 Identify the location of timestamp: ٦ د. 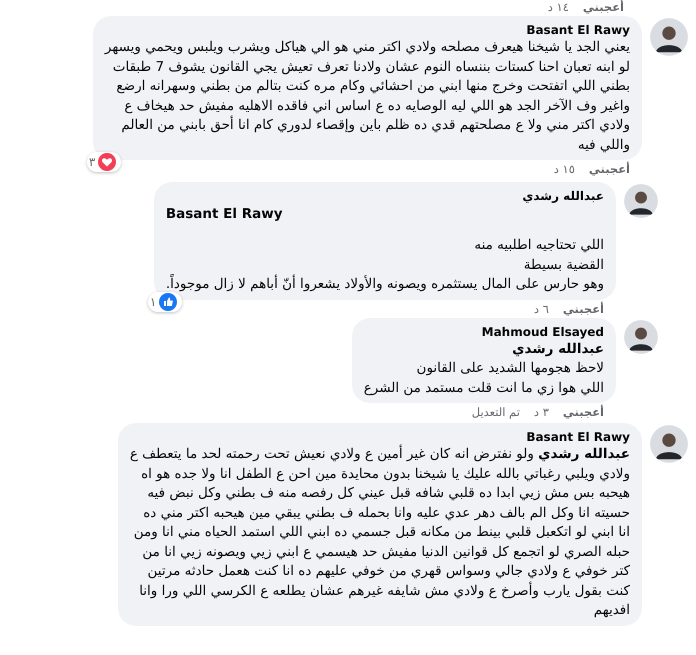
(541, 309).